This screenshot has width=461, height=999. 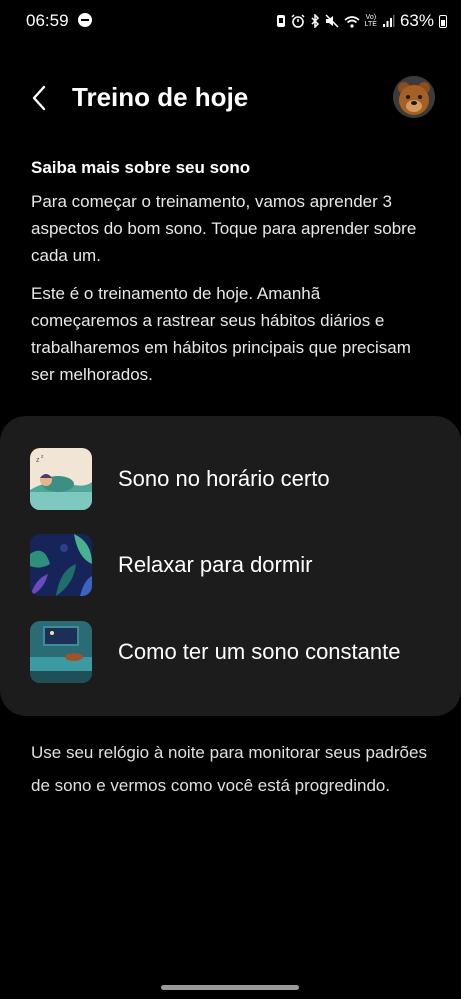 I want to click on status-bar: 06:59 Vo) LTE 63%, so click(x=230, y=22).